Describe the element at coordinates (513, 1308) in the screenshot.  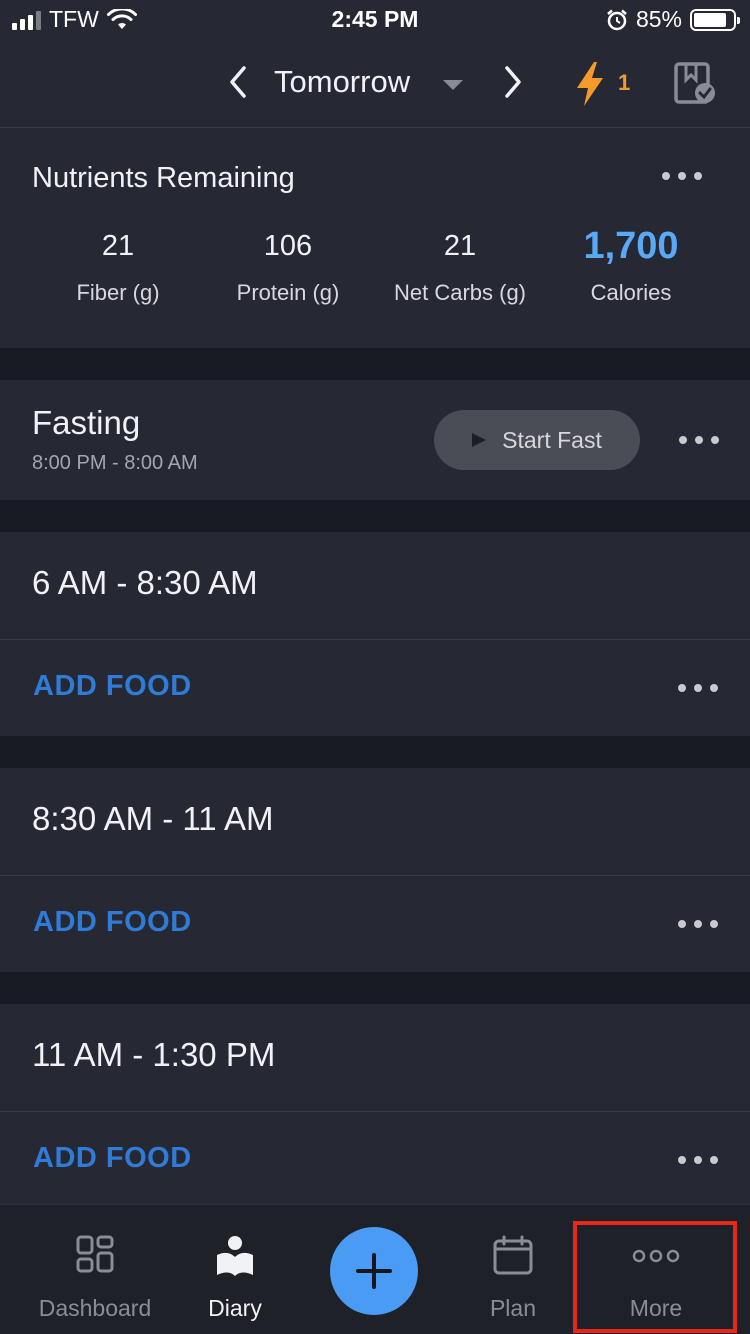
I see `tab-label: Plan` at that location.